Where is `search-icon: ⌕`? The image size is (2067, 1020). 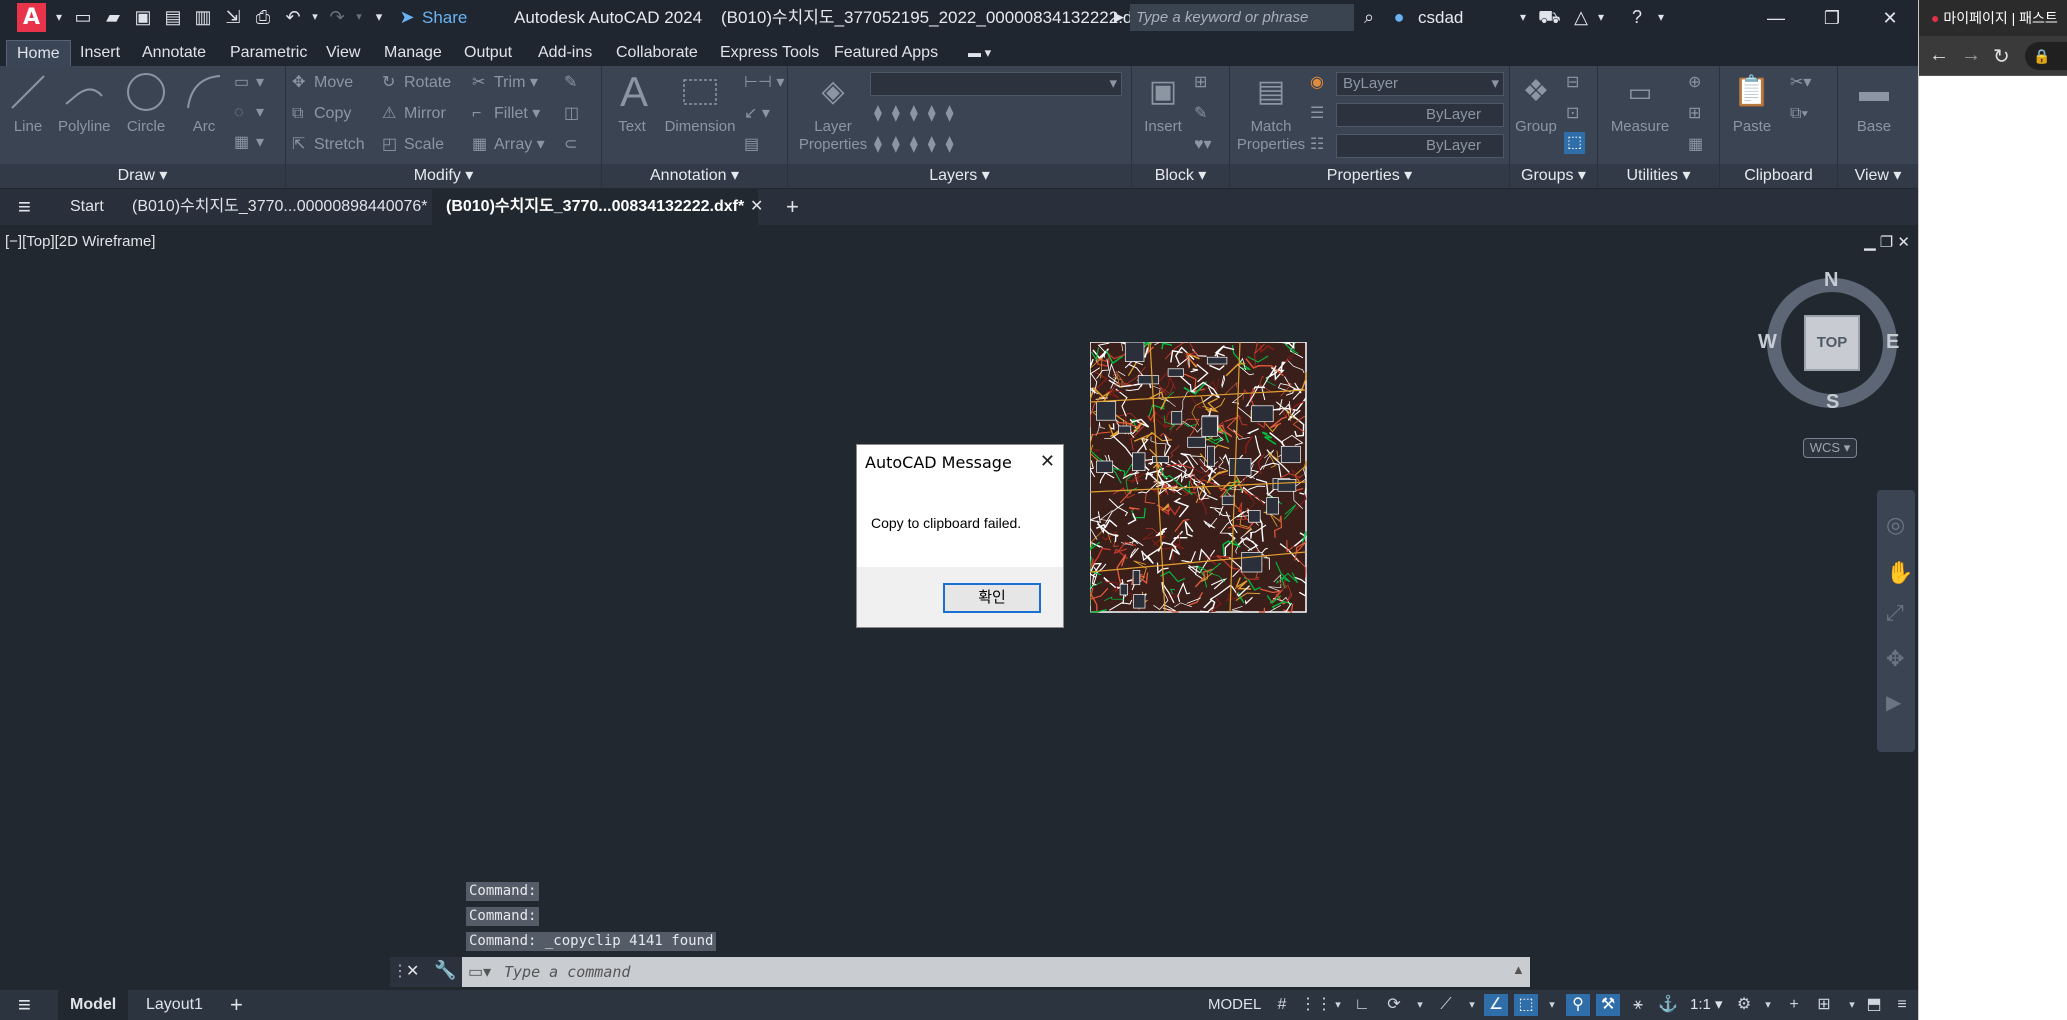 search-icon: ⌕ is located at coordinates (1369, 17).